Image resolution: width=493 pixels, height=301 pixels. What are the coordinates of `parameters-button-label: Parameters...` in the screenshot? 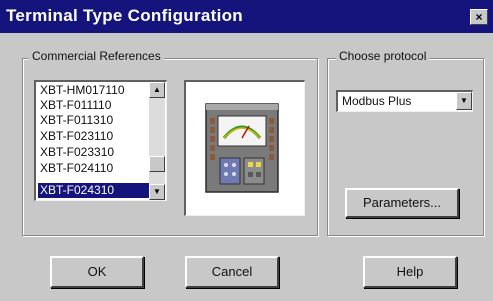 It's located at (402, 202).